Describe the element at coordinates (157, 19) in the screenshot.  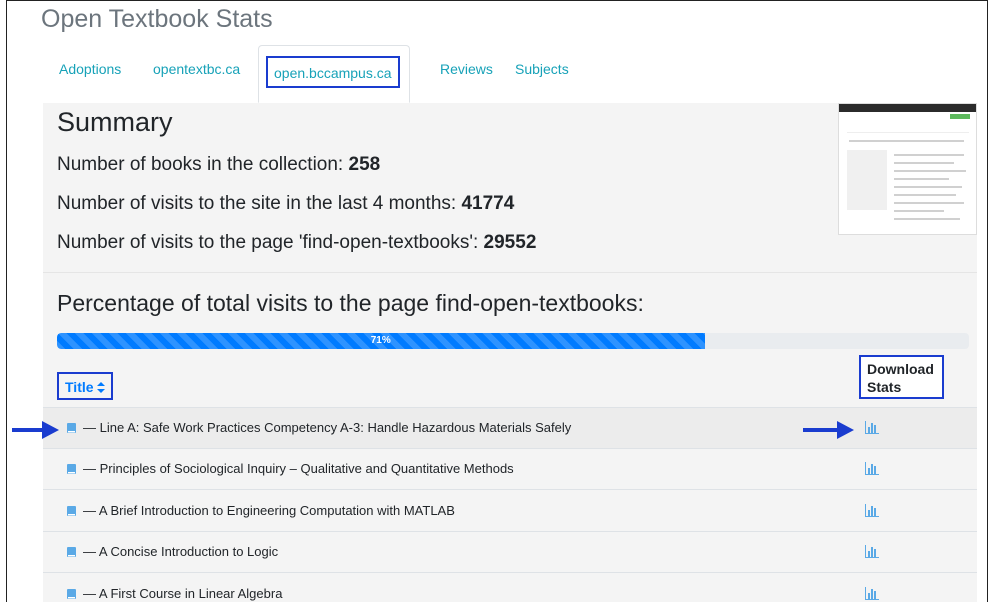
I see `app-title: Open Textbook Stats` at that location.